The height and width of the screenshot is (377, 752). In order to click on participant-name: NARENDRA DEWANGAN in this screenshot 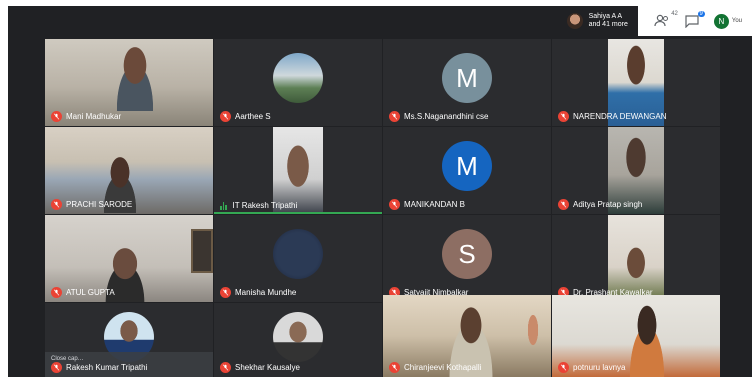, I will do `click(620, 116)`.